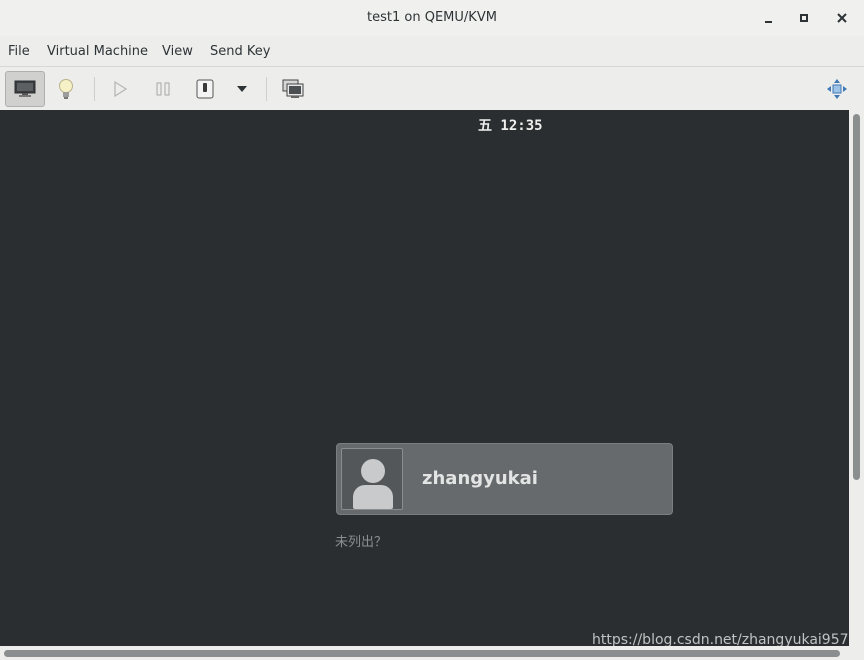 This screenshot has width=864, height=660. Describe the element at coordinates (480, 478) in the screenshot. I see `user-name: zhangyukai` at that location.